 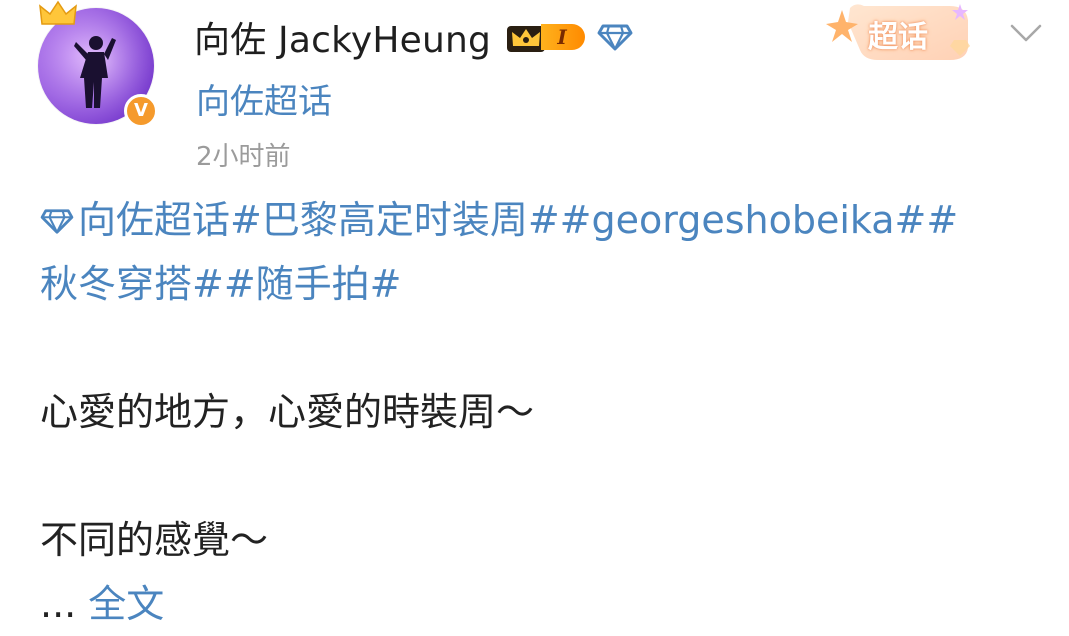 I want to click on vip-badge: I, so click(x=545, y=37).